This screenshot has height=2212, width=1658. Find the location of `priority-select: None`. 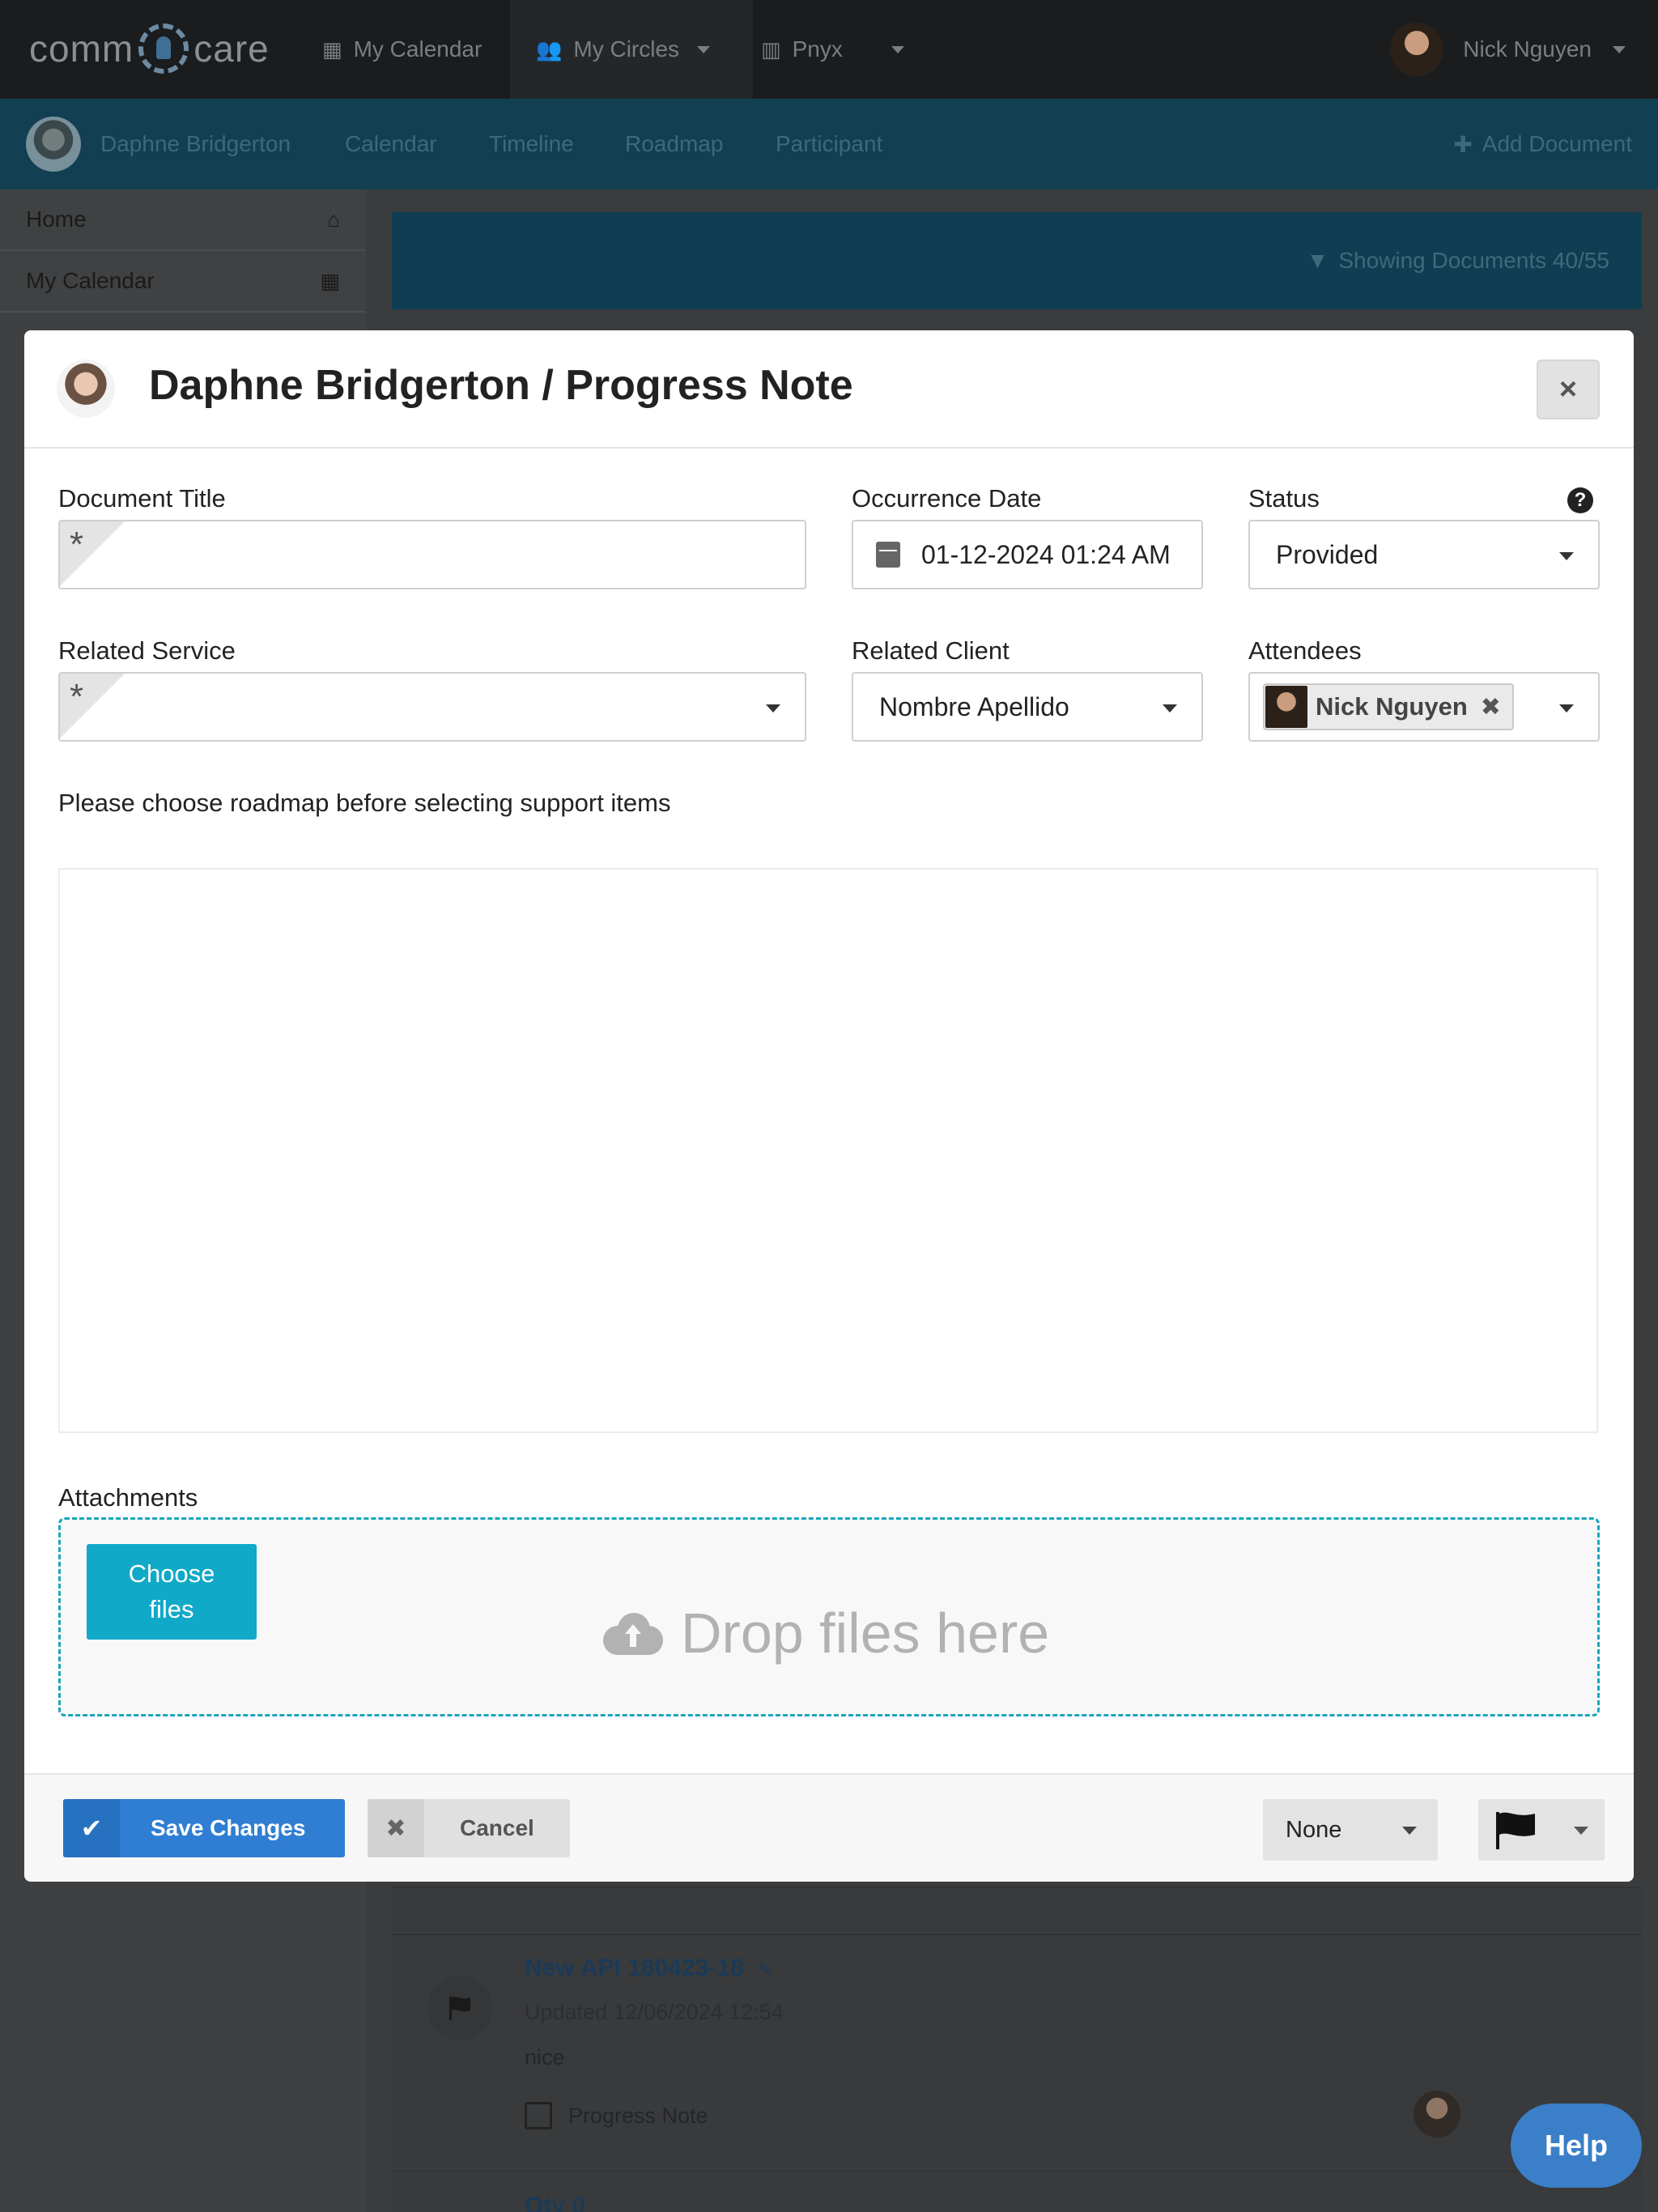

priority-select: None is located at coordinates (1350, 1830).